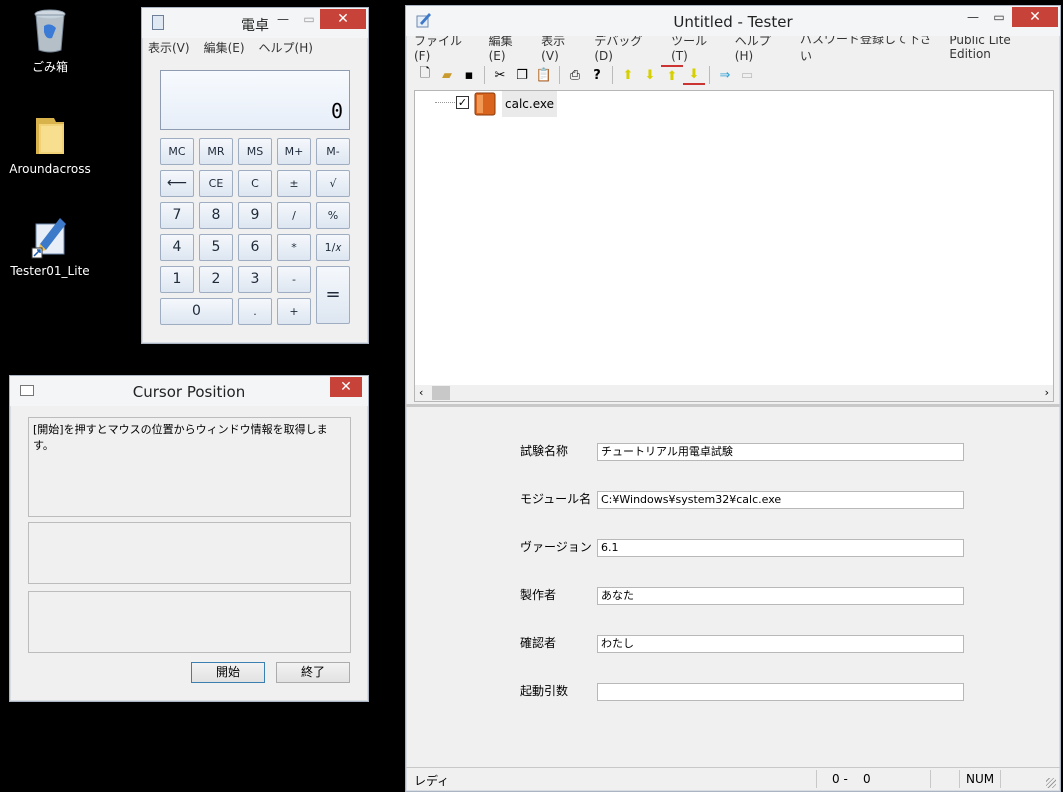 Image resolution: width=1063 pixels, height=792 pixels. Describe the element at coordinates (780, 500) in the screenshot. I see `module-name-input: C:¥Windows¥system32¥calc.exe` at that location.